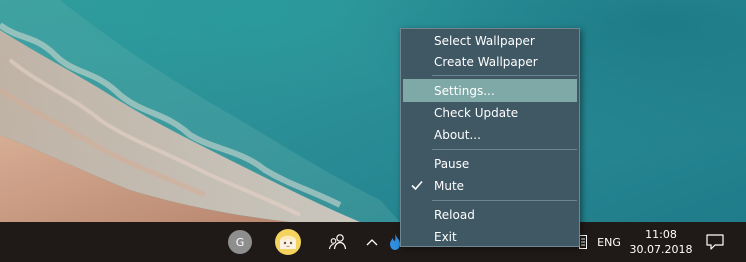  Describe the element at coordinates (609, 242) in the screenshot. I see `language-indicator: ENG` at that location.